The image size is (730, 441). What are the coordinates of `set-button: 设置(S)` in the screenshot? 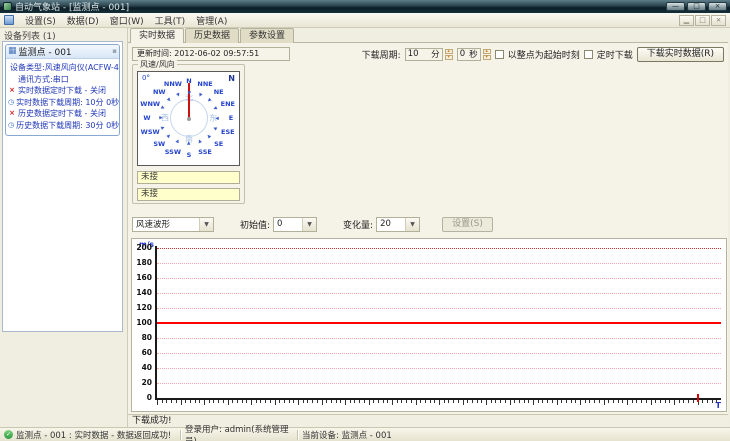 It's located at (467, 224).